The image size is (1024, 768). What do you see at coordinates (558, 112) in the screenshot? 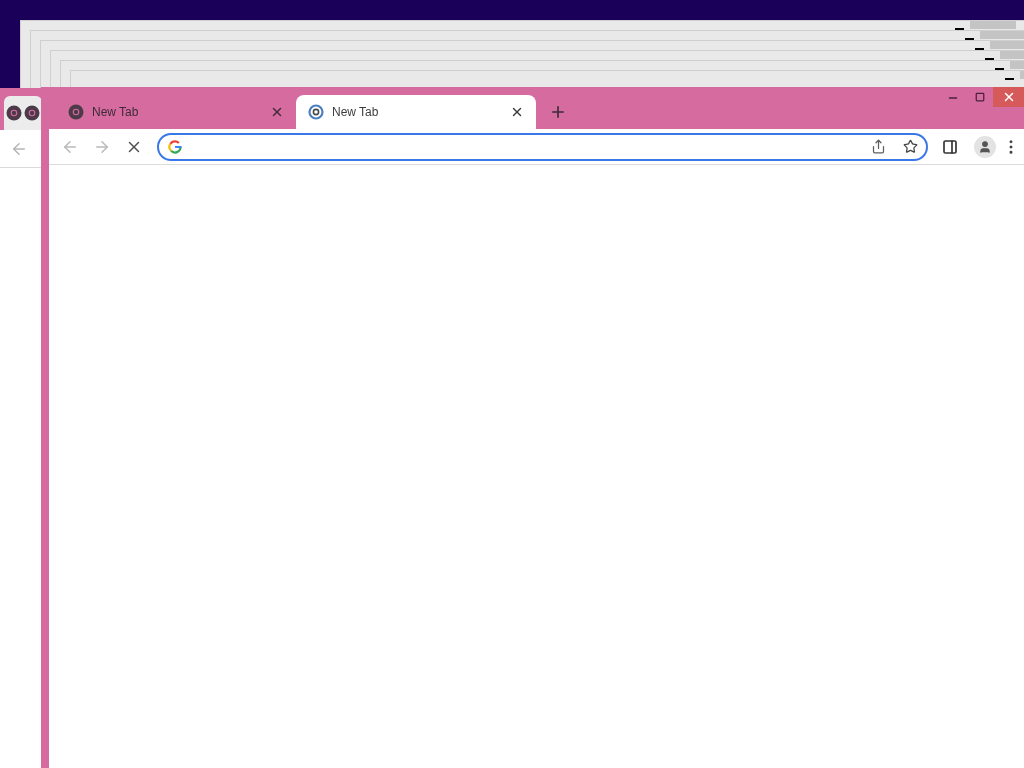
I see `new-tab-icon` at bounding box center [558, 112].